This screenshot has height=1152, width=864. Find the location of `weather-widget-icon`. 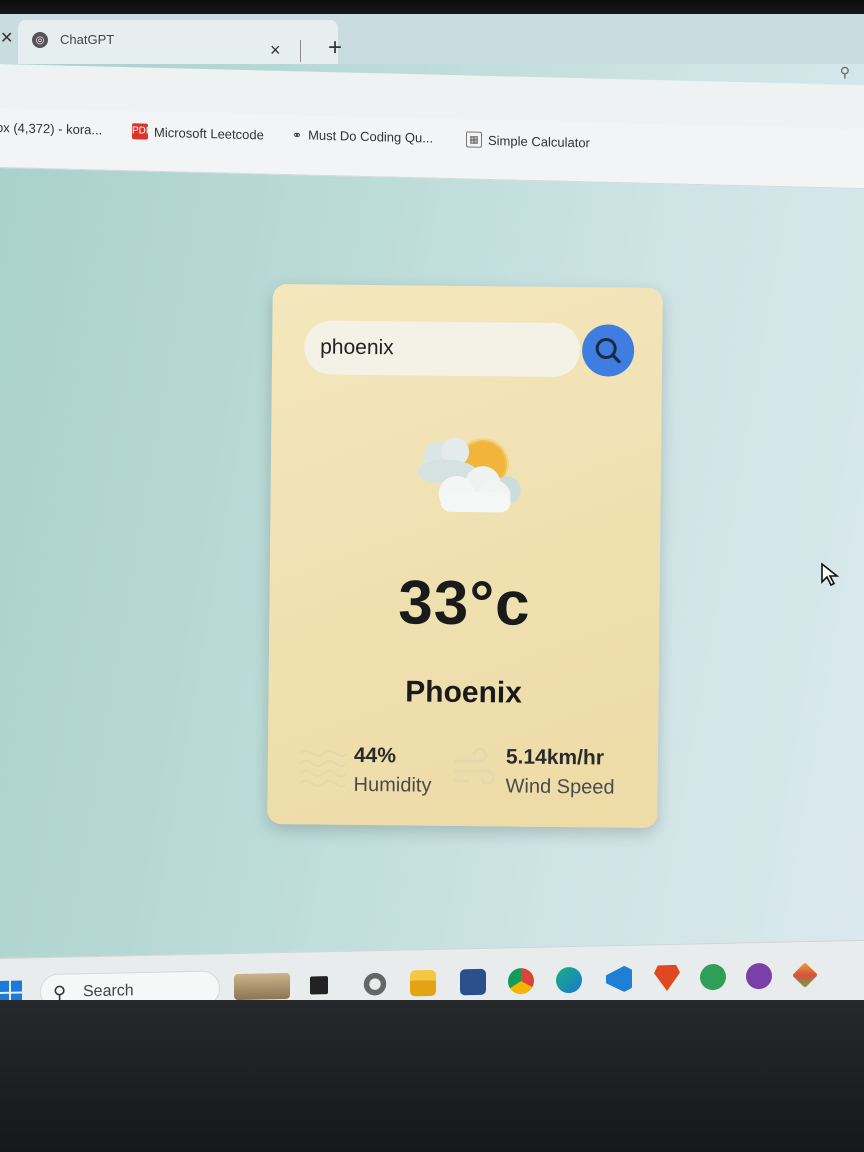

weather-widget-icon is located at coordinates (262, 986).